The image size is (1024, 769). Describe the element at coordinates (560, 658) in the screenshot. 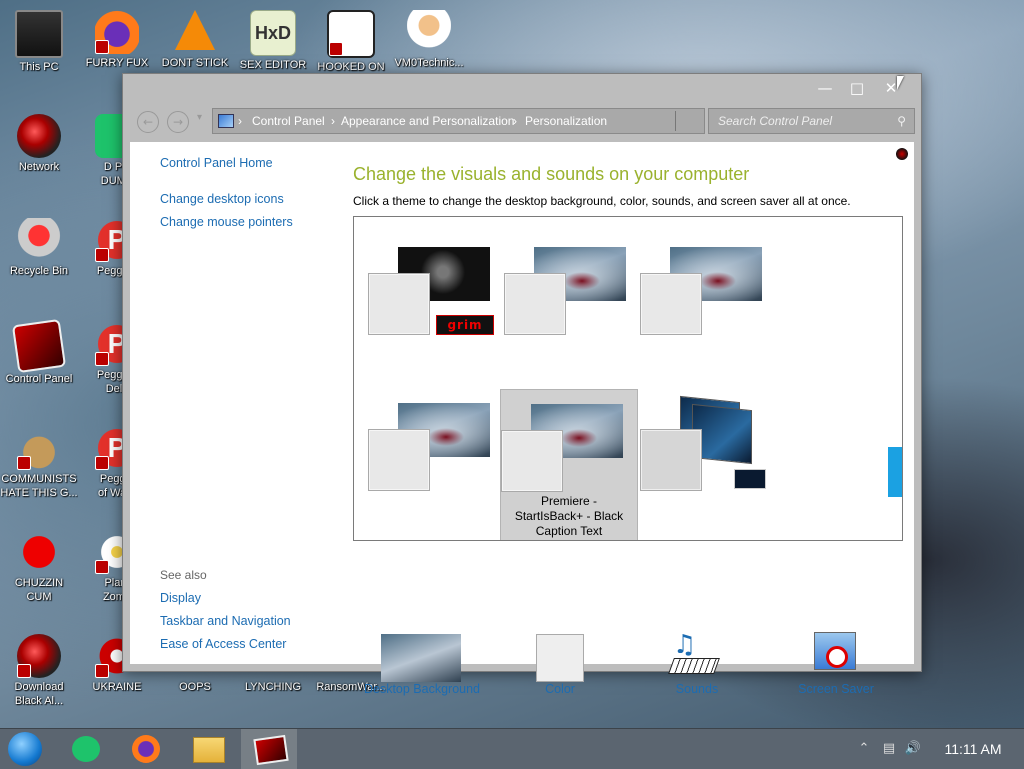

I see `color-swatch-icon` at that location.